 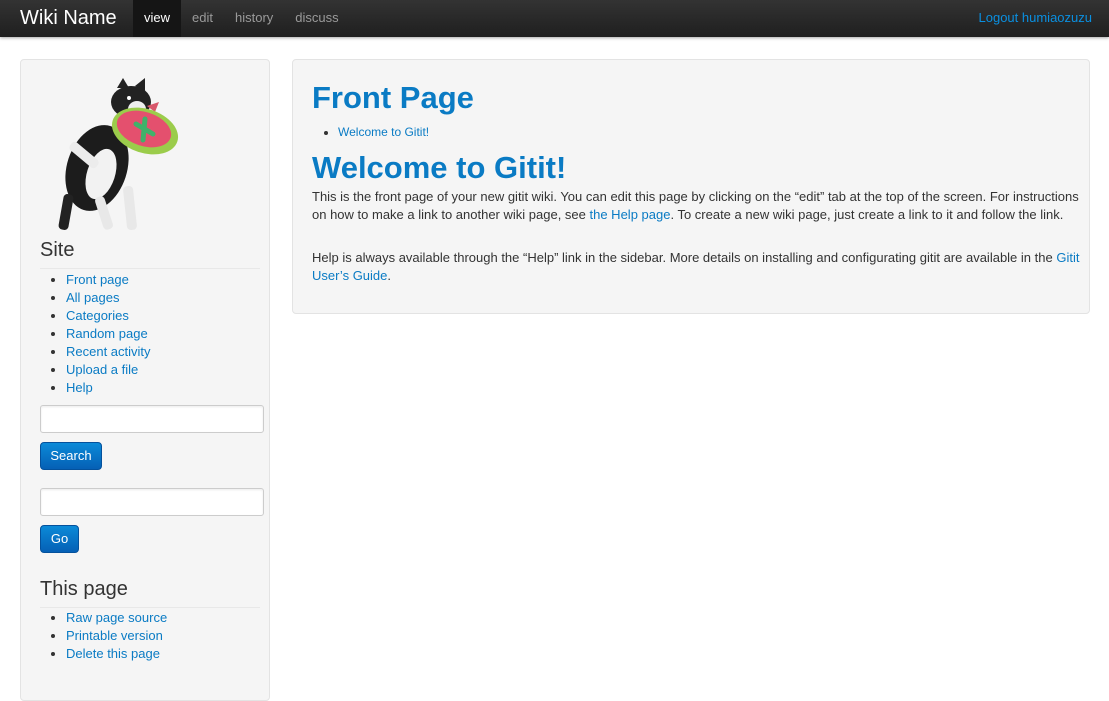 I want to click on site-heading: Site, so click(x=150, y=253).